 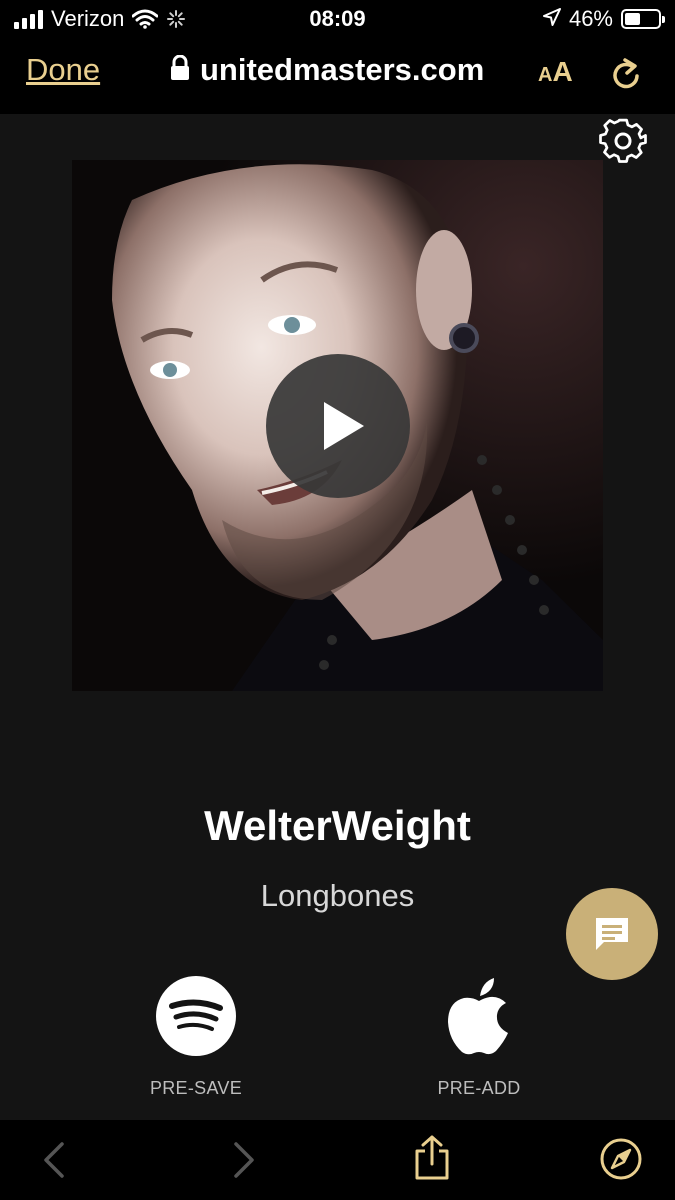 What do you see at coordinates (344, 426) in the screenshot?
I see `play-icon` at bounding box center [344, 426].